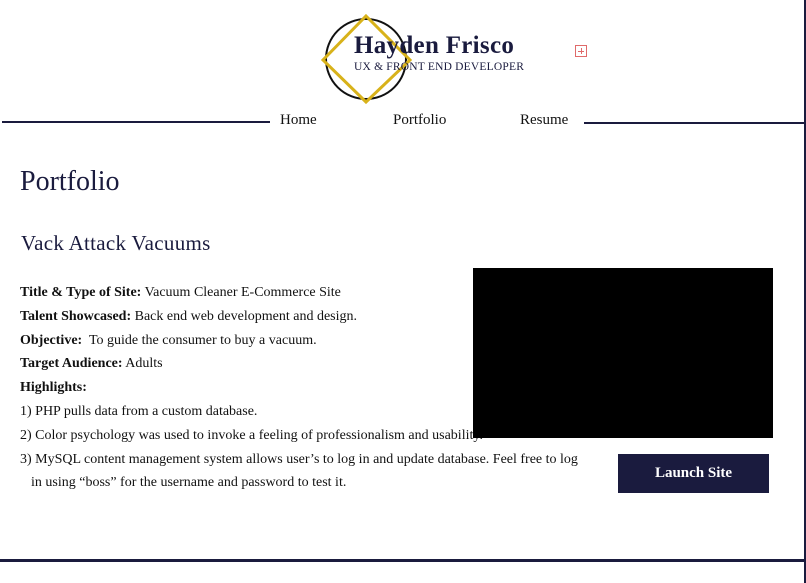 The width and height of the screenshot is (806, 583). Describe the element at coordinates (298, 120) in the screenshot. I see `nav-home-link: Home` at that location.